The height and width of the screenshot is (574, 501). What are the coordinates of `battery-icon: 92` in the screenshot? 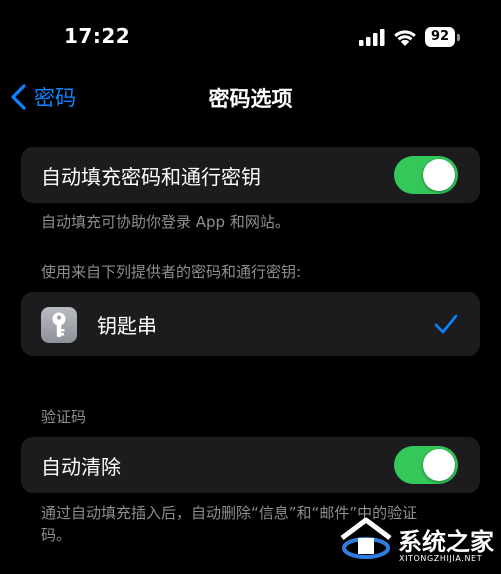 It's located at (443, 37).